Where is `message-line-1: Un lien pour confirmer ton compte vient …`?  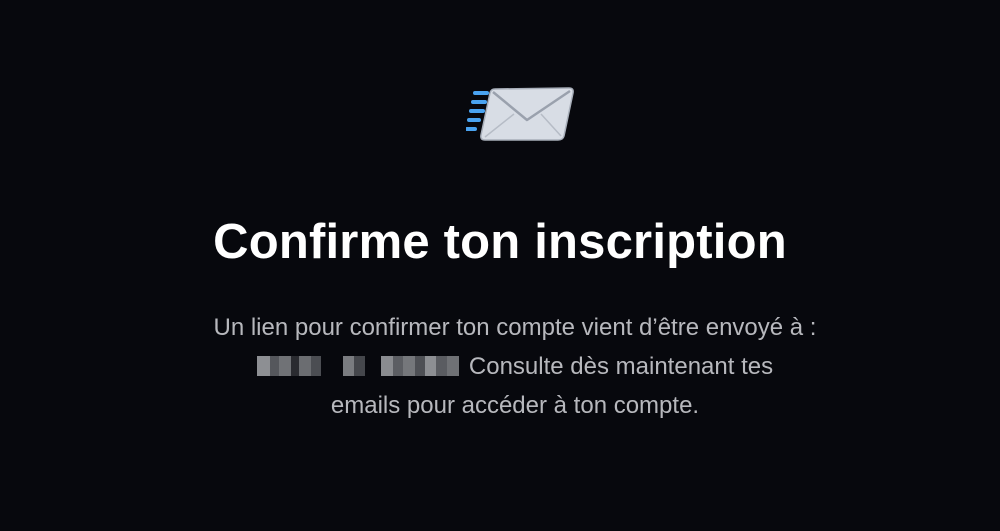
message-line-1: Un lien pour confirmer ton compte vient … is located at coordinates (515, 327).